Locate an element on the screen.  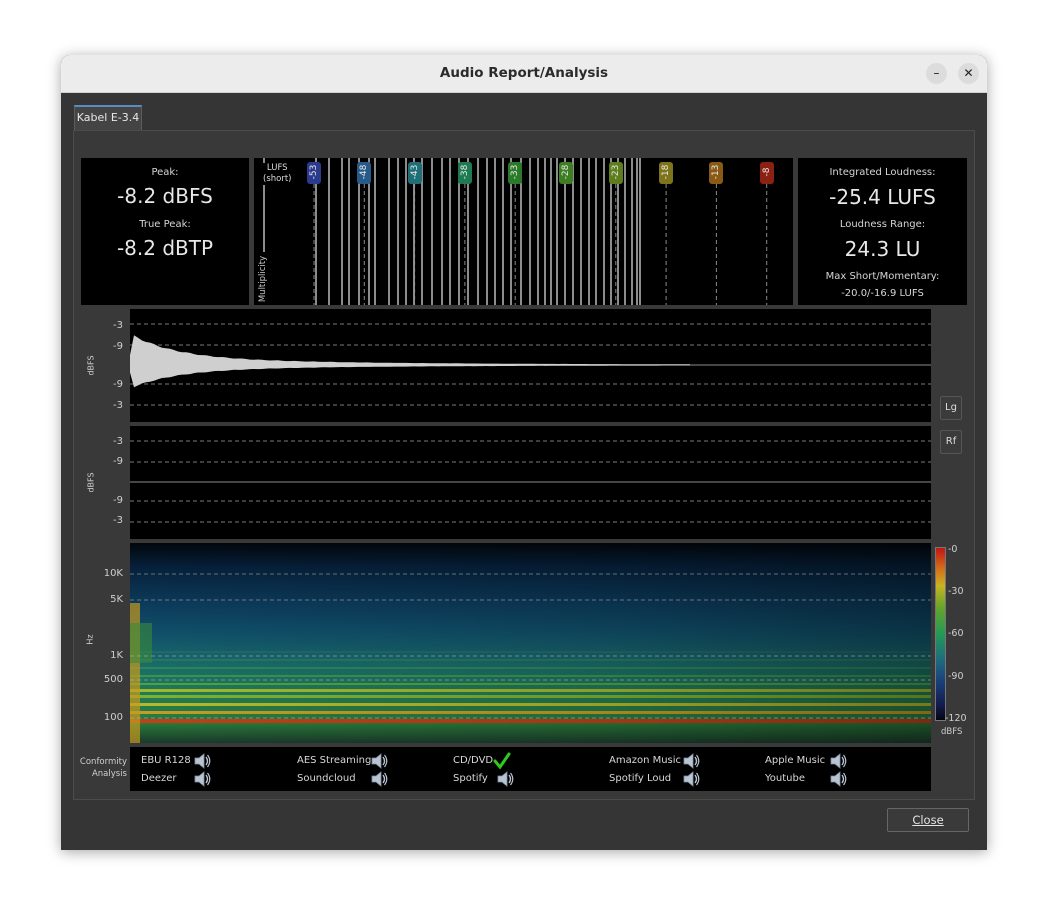
lufs-marker: -23 is located at coordinates (615, 173).